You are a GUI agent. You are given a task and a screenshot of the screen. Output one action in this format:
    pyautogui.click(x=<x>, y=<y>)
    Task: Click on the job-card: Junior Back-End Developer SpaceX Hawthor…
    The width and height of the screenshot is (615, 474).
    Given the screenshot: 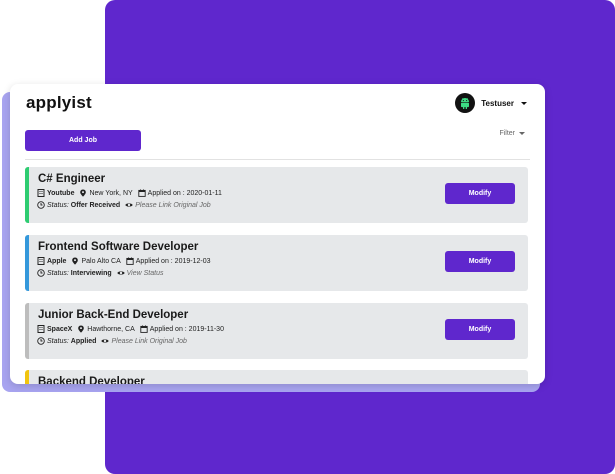 What is the action you would take?
    pyautogui.click(x=276, y=331)
    